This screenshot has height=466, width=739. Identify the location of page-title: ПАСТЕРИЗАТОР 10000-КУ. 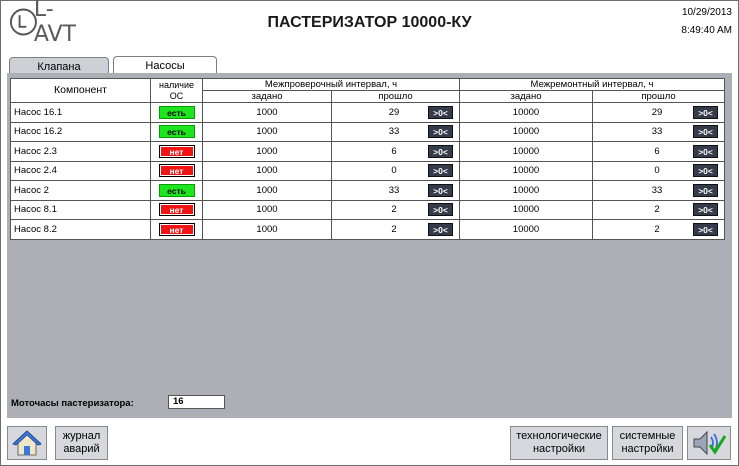
(369, 22).